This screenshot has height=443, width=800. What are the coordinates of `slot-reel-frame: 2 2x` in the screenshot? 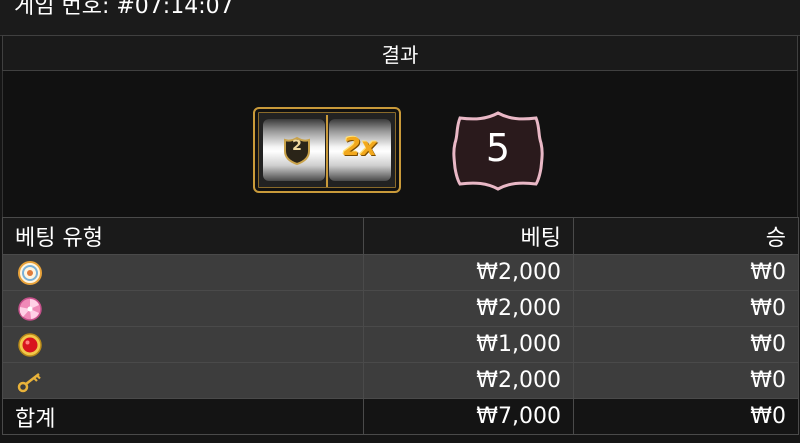 It's located at (327, 150).